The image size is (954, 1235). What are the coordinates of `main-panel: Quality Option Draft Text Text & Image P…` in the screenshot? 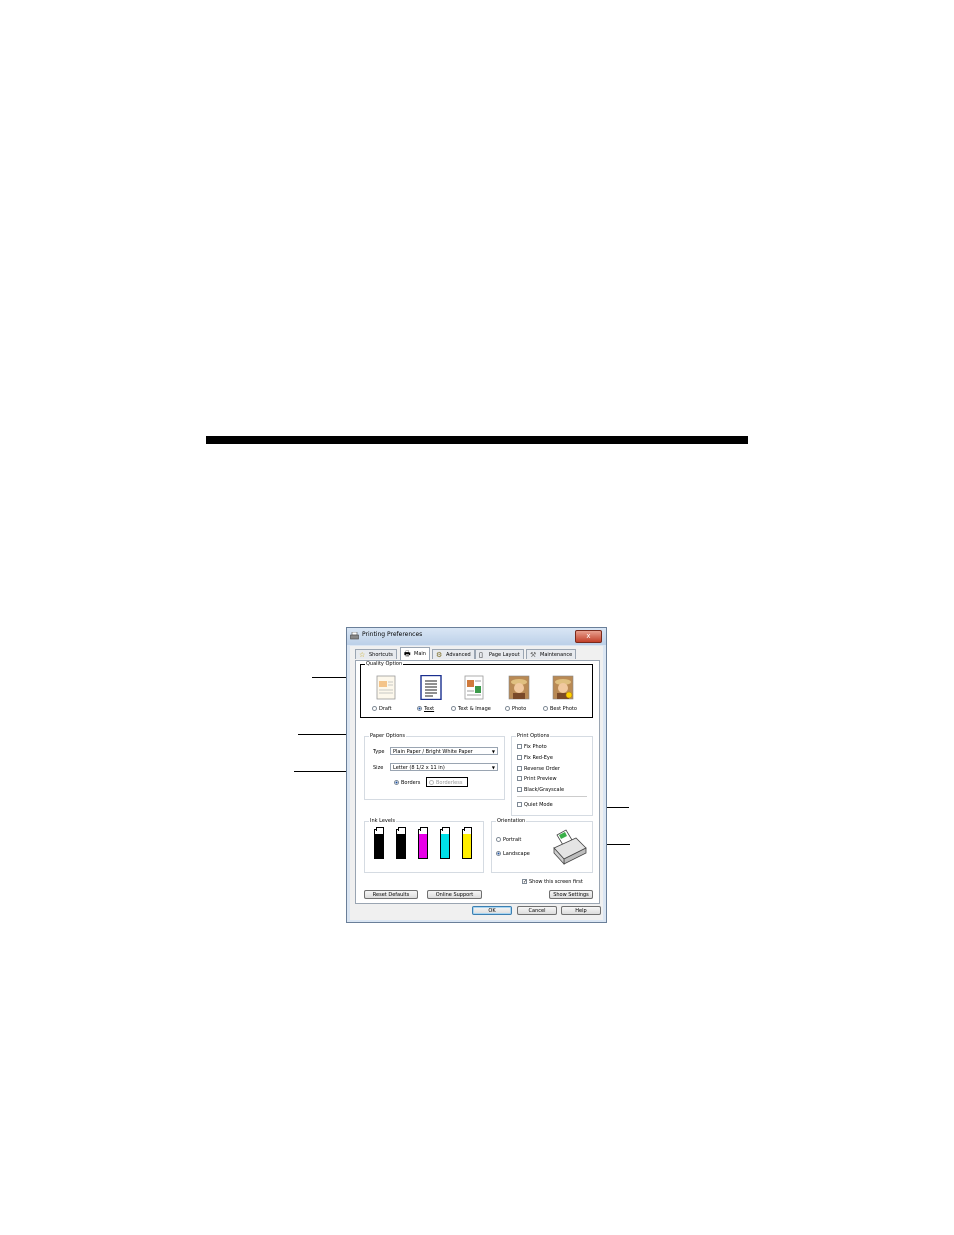 It's located at (477, 782).